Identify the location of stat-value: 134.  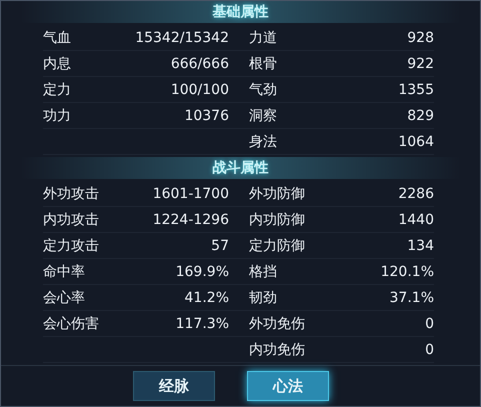
(420, 246).